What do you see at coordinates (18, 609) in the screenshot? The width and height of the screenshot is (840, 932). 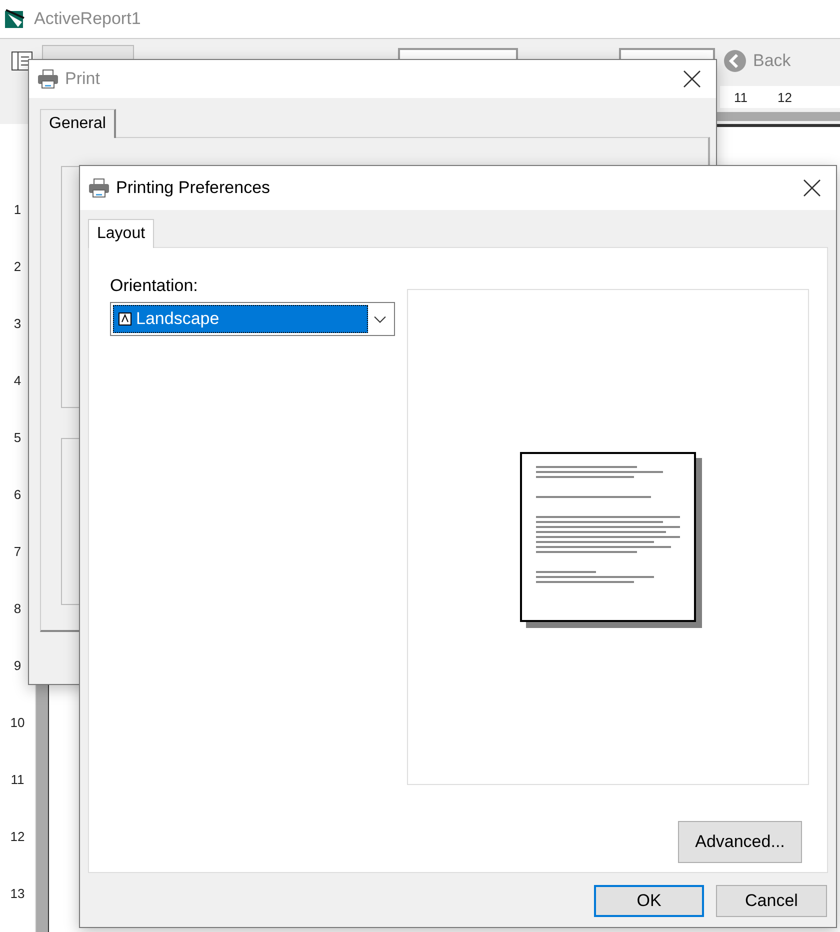 I see `ruler-number: 8` at bounding box center [18, 609].